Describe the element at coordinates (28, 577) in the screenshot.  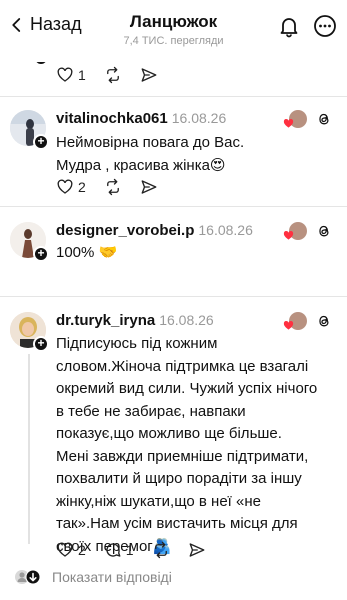
I see `reply-avatars-icon` at that location.